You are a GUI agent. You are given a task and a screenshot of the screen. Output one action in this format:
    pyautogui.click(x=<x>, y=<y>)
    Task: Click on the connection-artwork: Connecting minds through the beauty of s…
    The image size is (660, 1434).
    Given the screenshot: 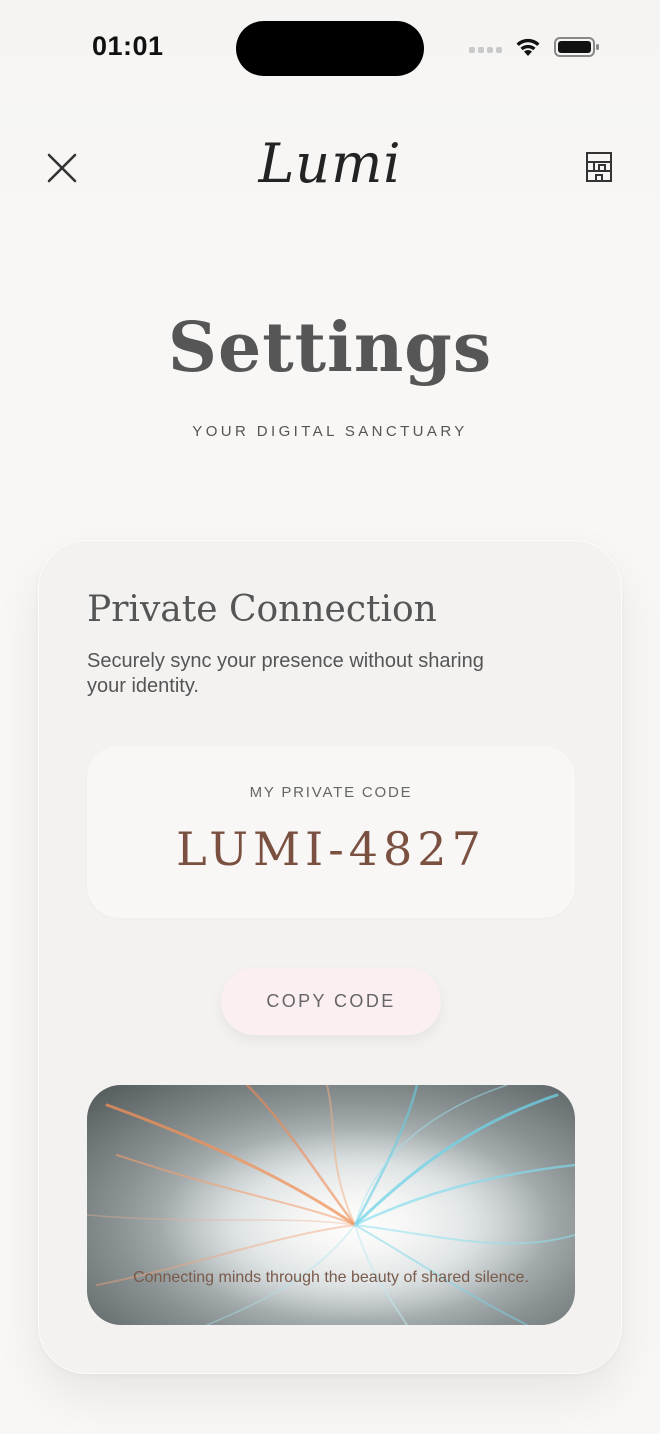 What is the action you would take?
    pyautogui.click(x=331, y=1205)
    